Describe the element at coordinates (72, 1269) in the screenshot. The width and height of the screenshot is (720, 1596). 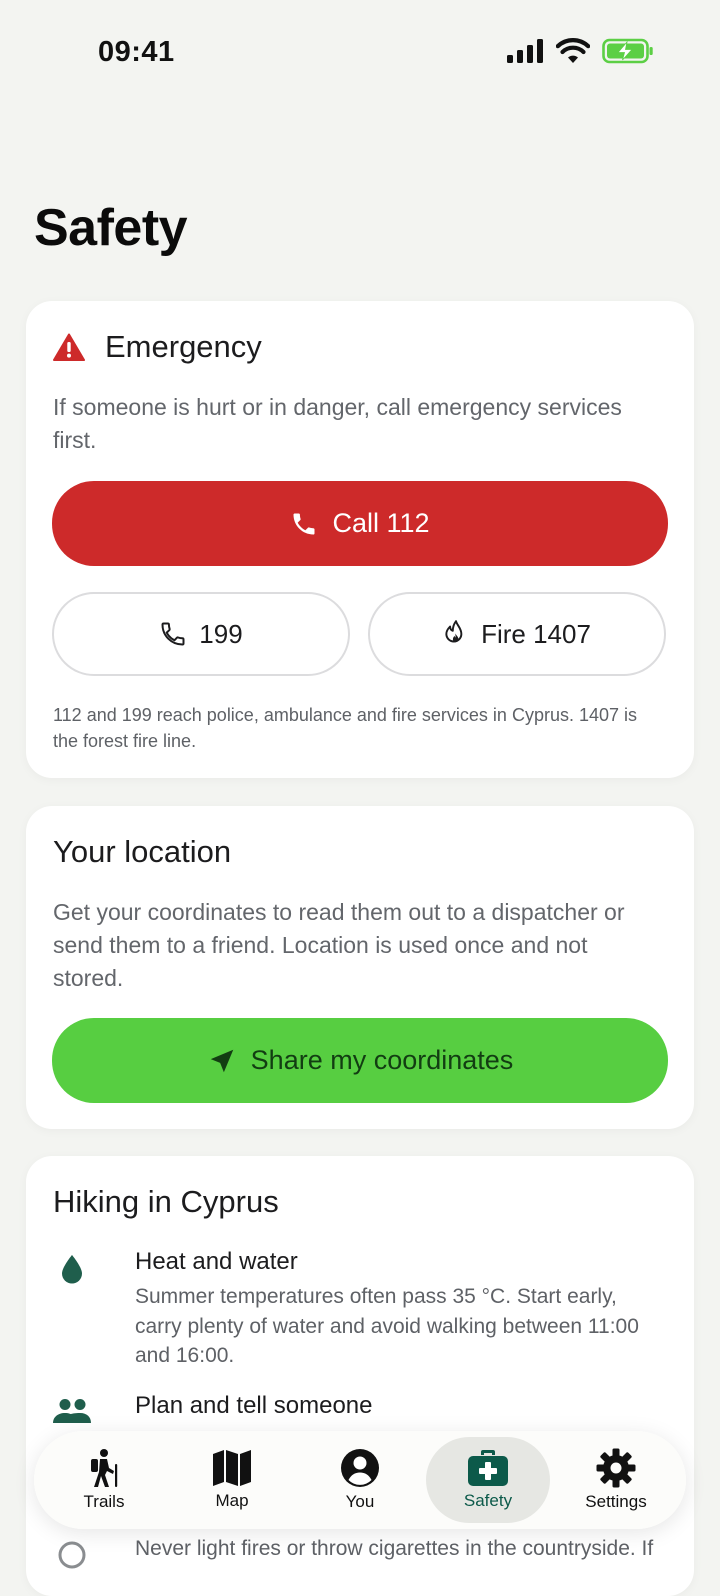
I see `water-drop-icon` at that location.